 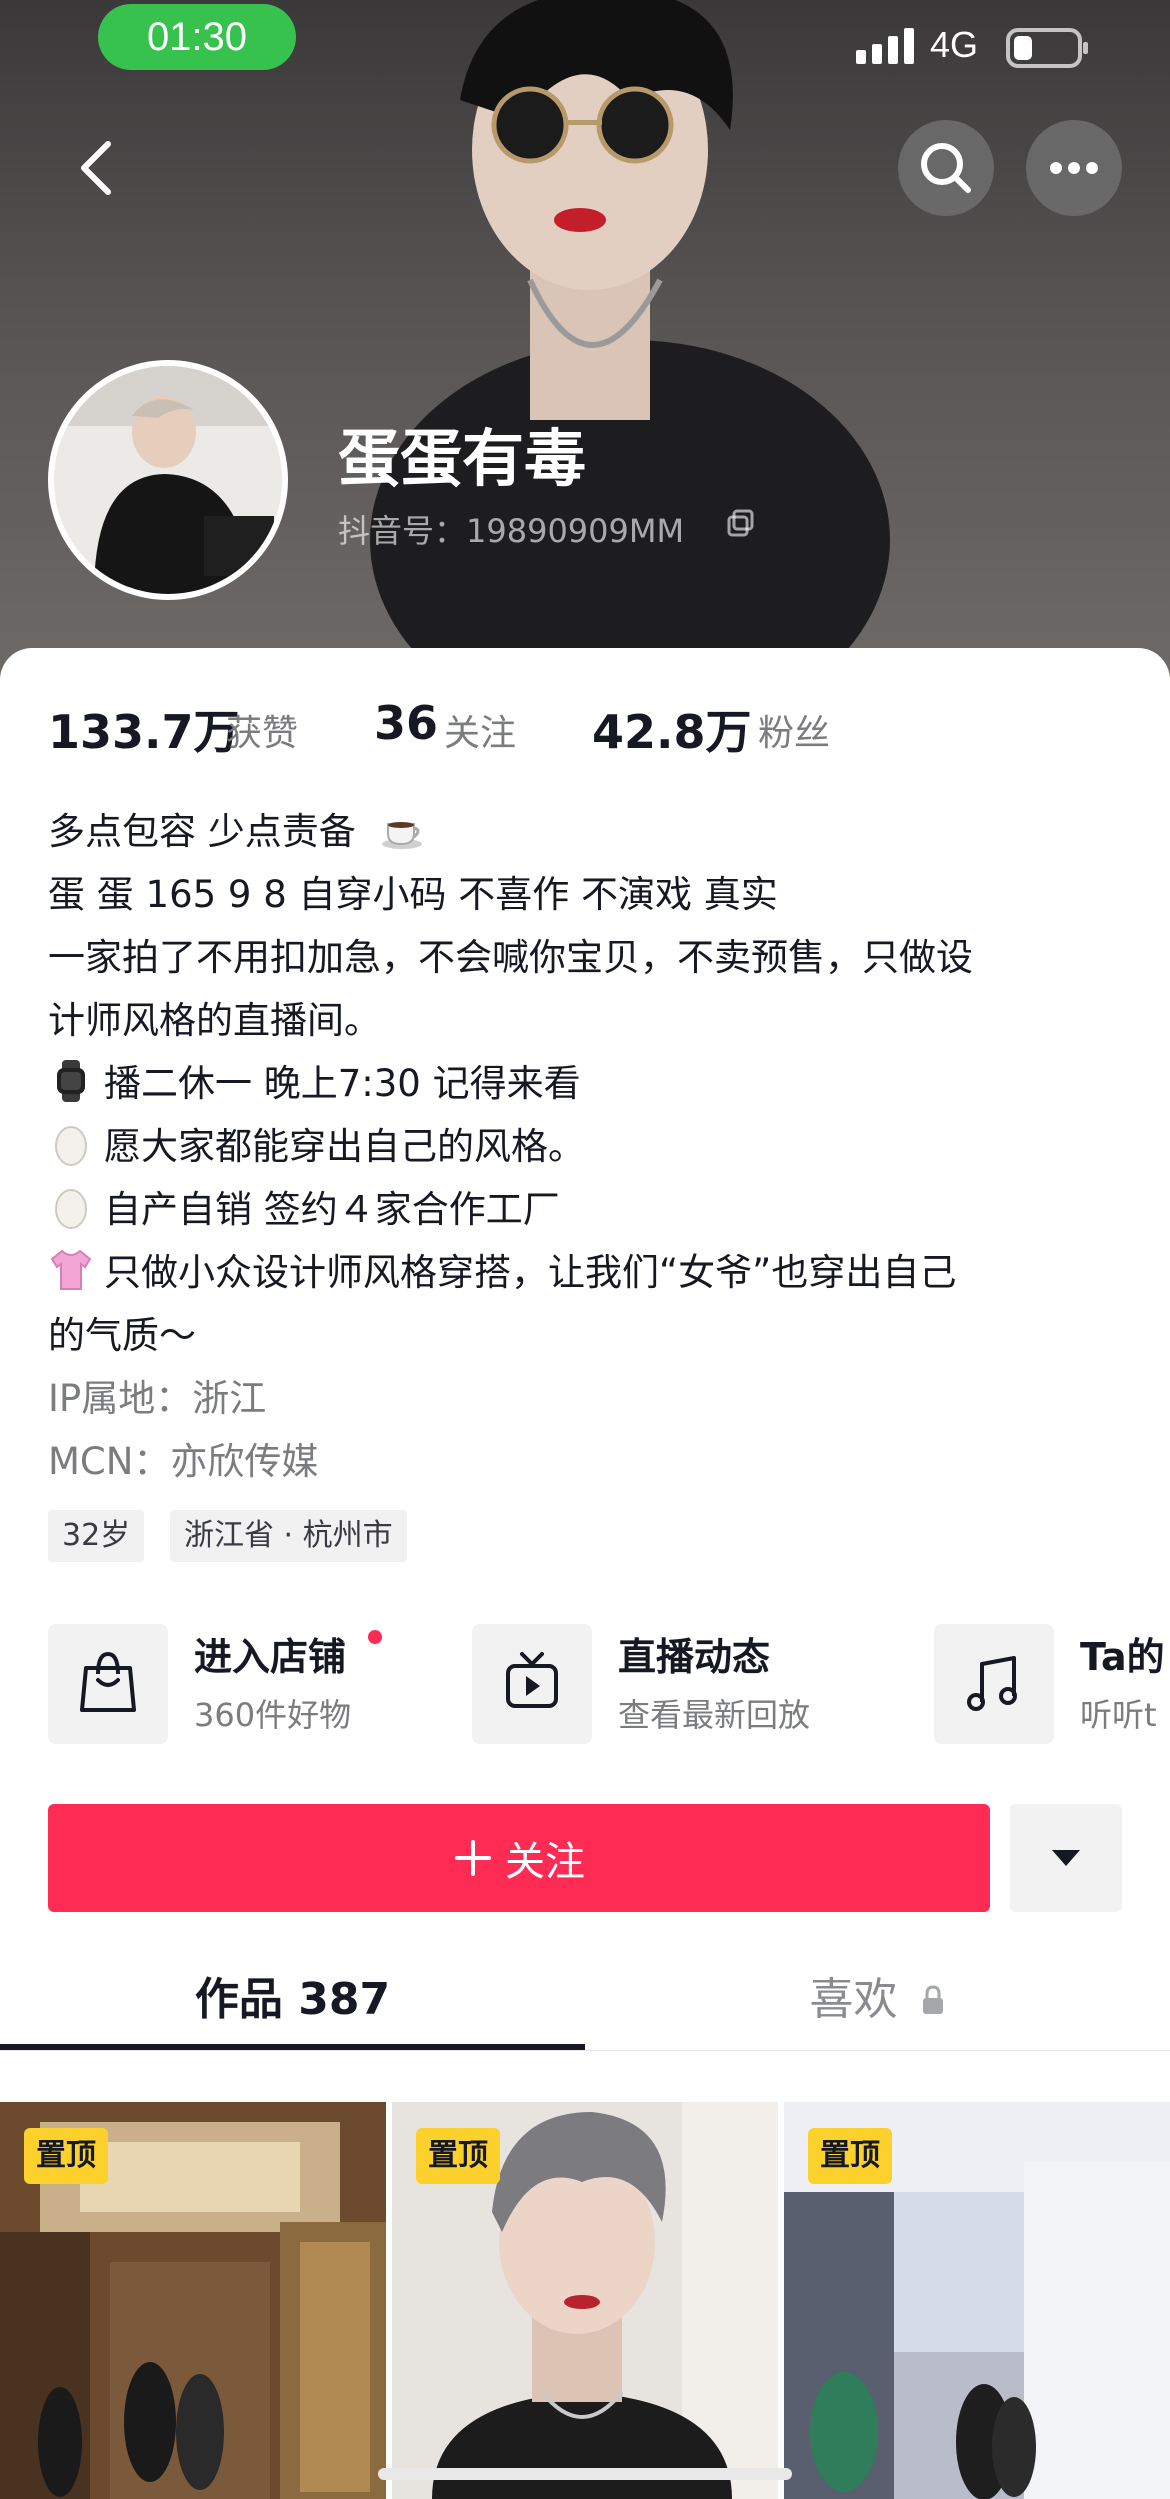 What do you see at coordinates (214, 1020) in the screenshot?
I see `bio-line: 计师风格的直播间。` at bounding box center [214, 1020].